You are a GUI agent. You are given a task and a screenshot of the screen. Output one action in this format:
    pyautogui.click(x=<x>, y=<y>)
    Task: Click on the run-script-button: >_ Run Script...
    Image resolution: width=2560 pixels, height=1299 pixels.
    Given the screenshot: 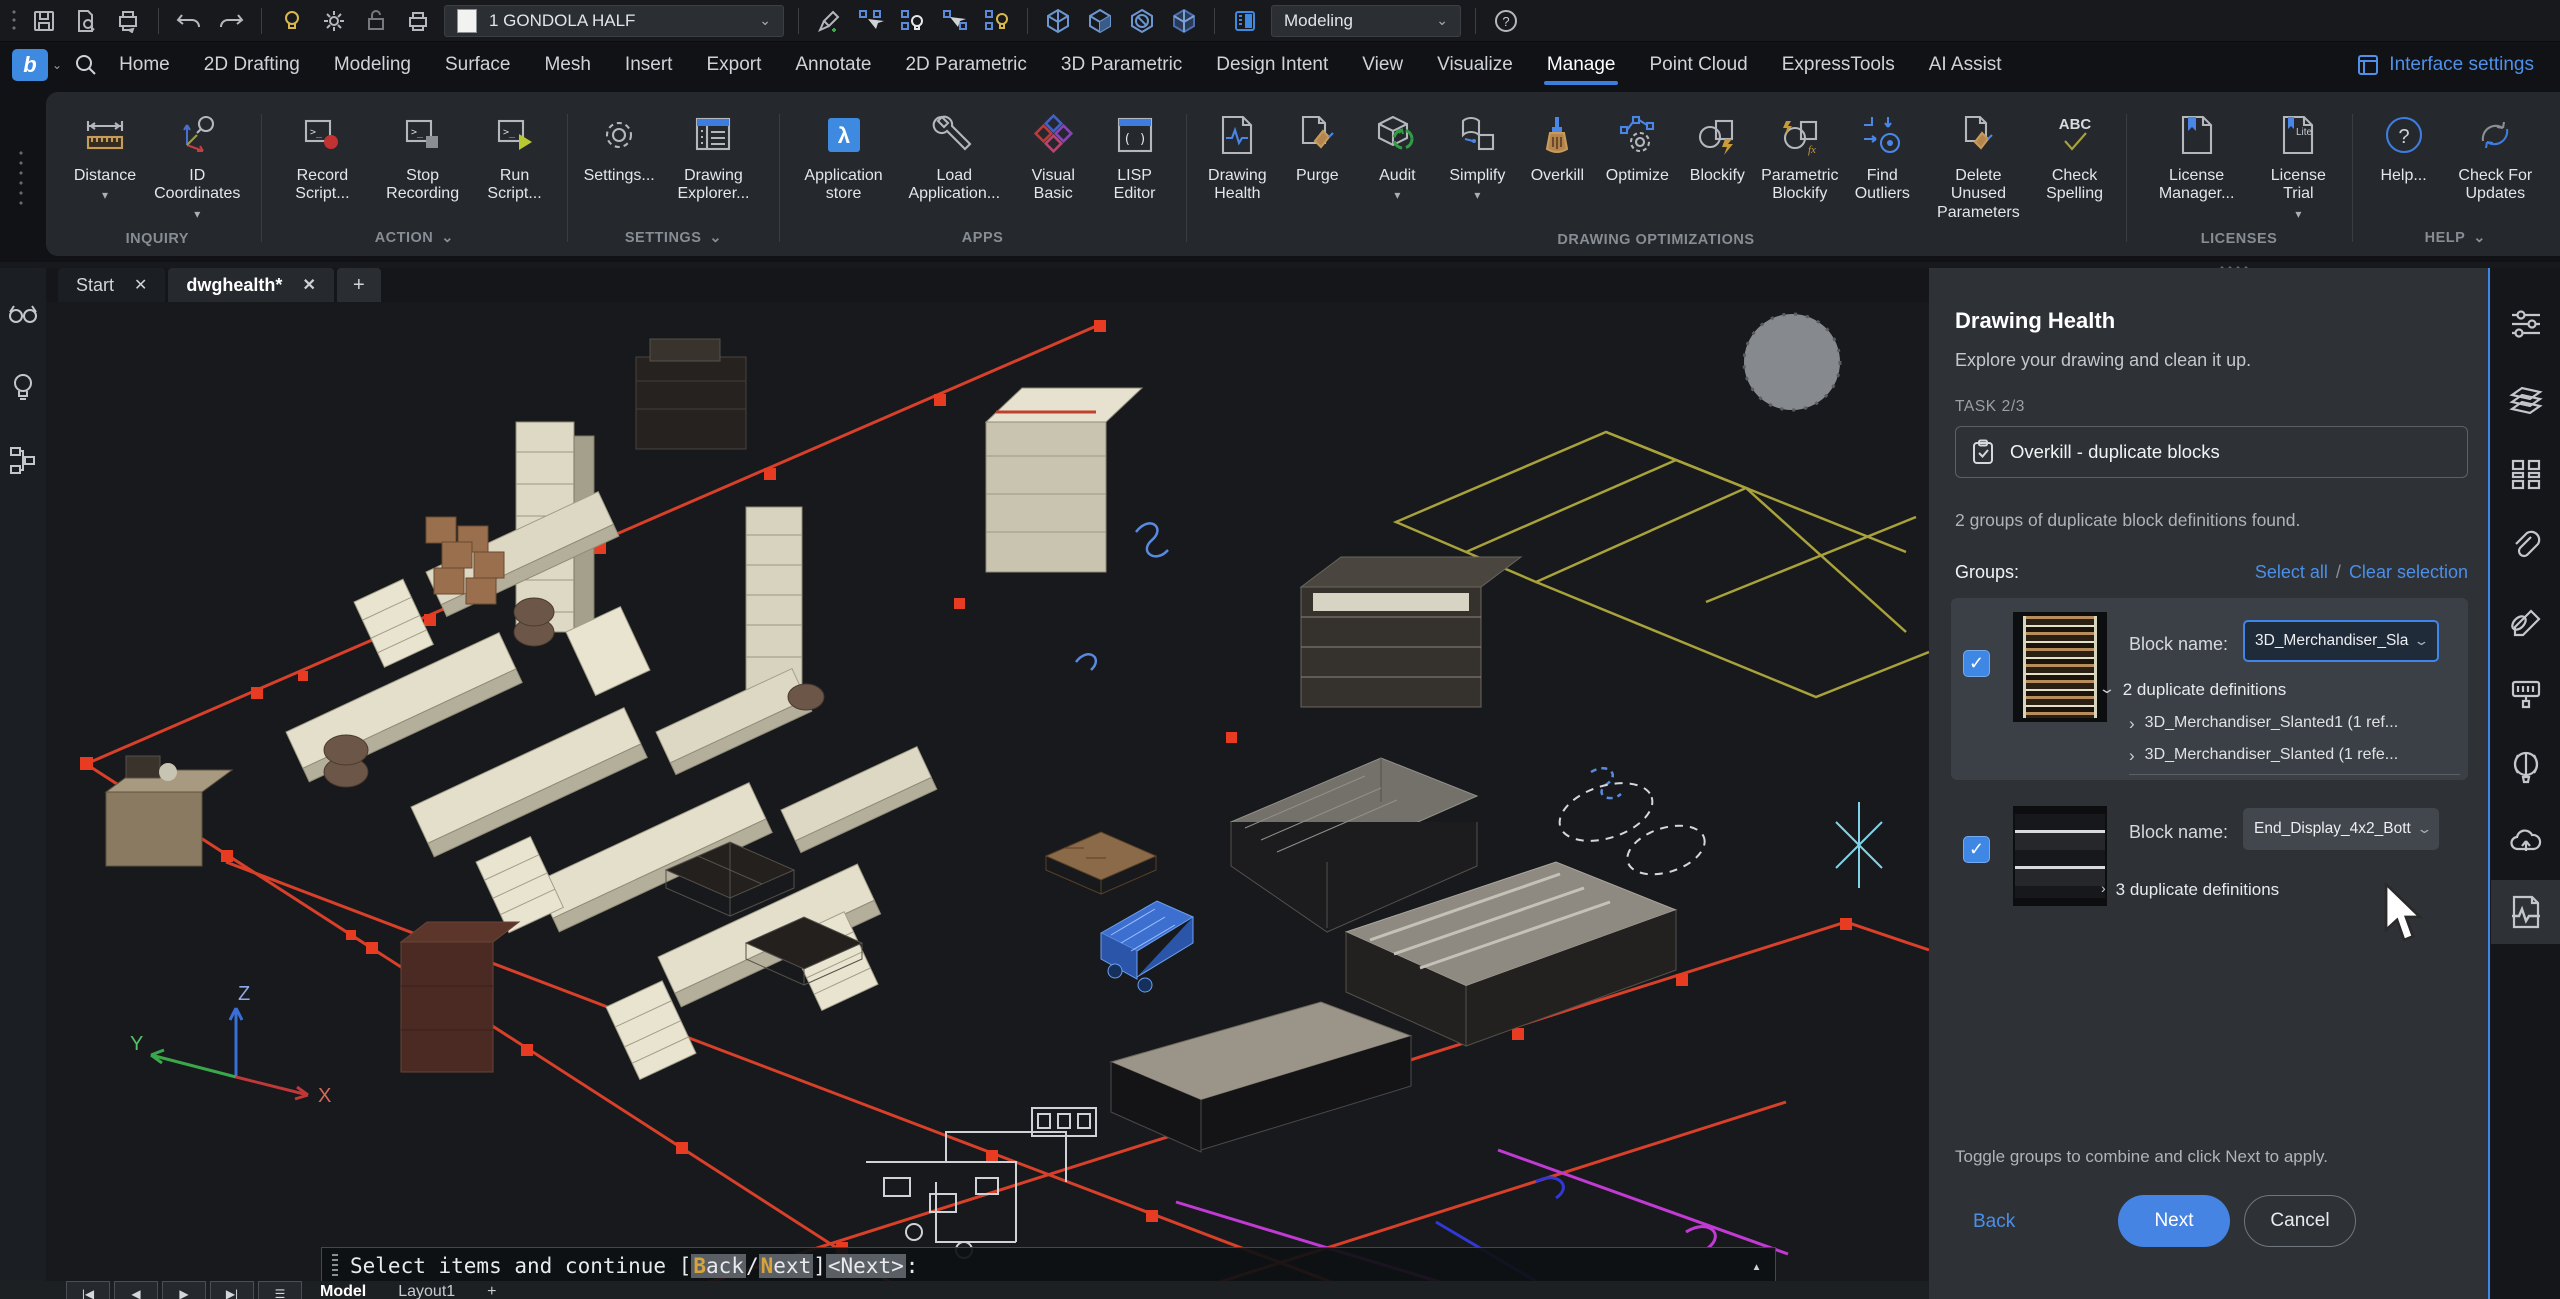 What is the action you would take?
    pyautogui.click(x=515, y=156)
    